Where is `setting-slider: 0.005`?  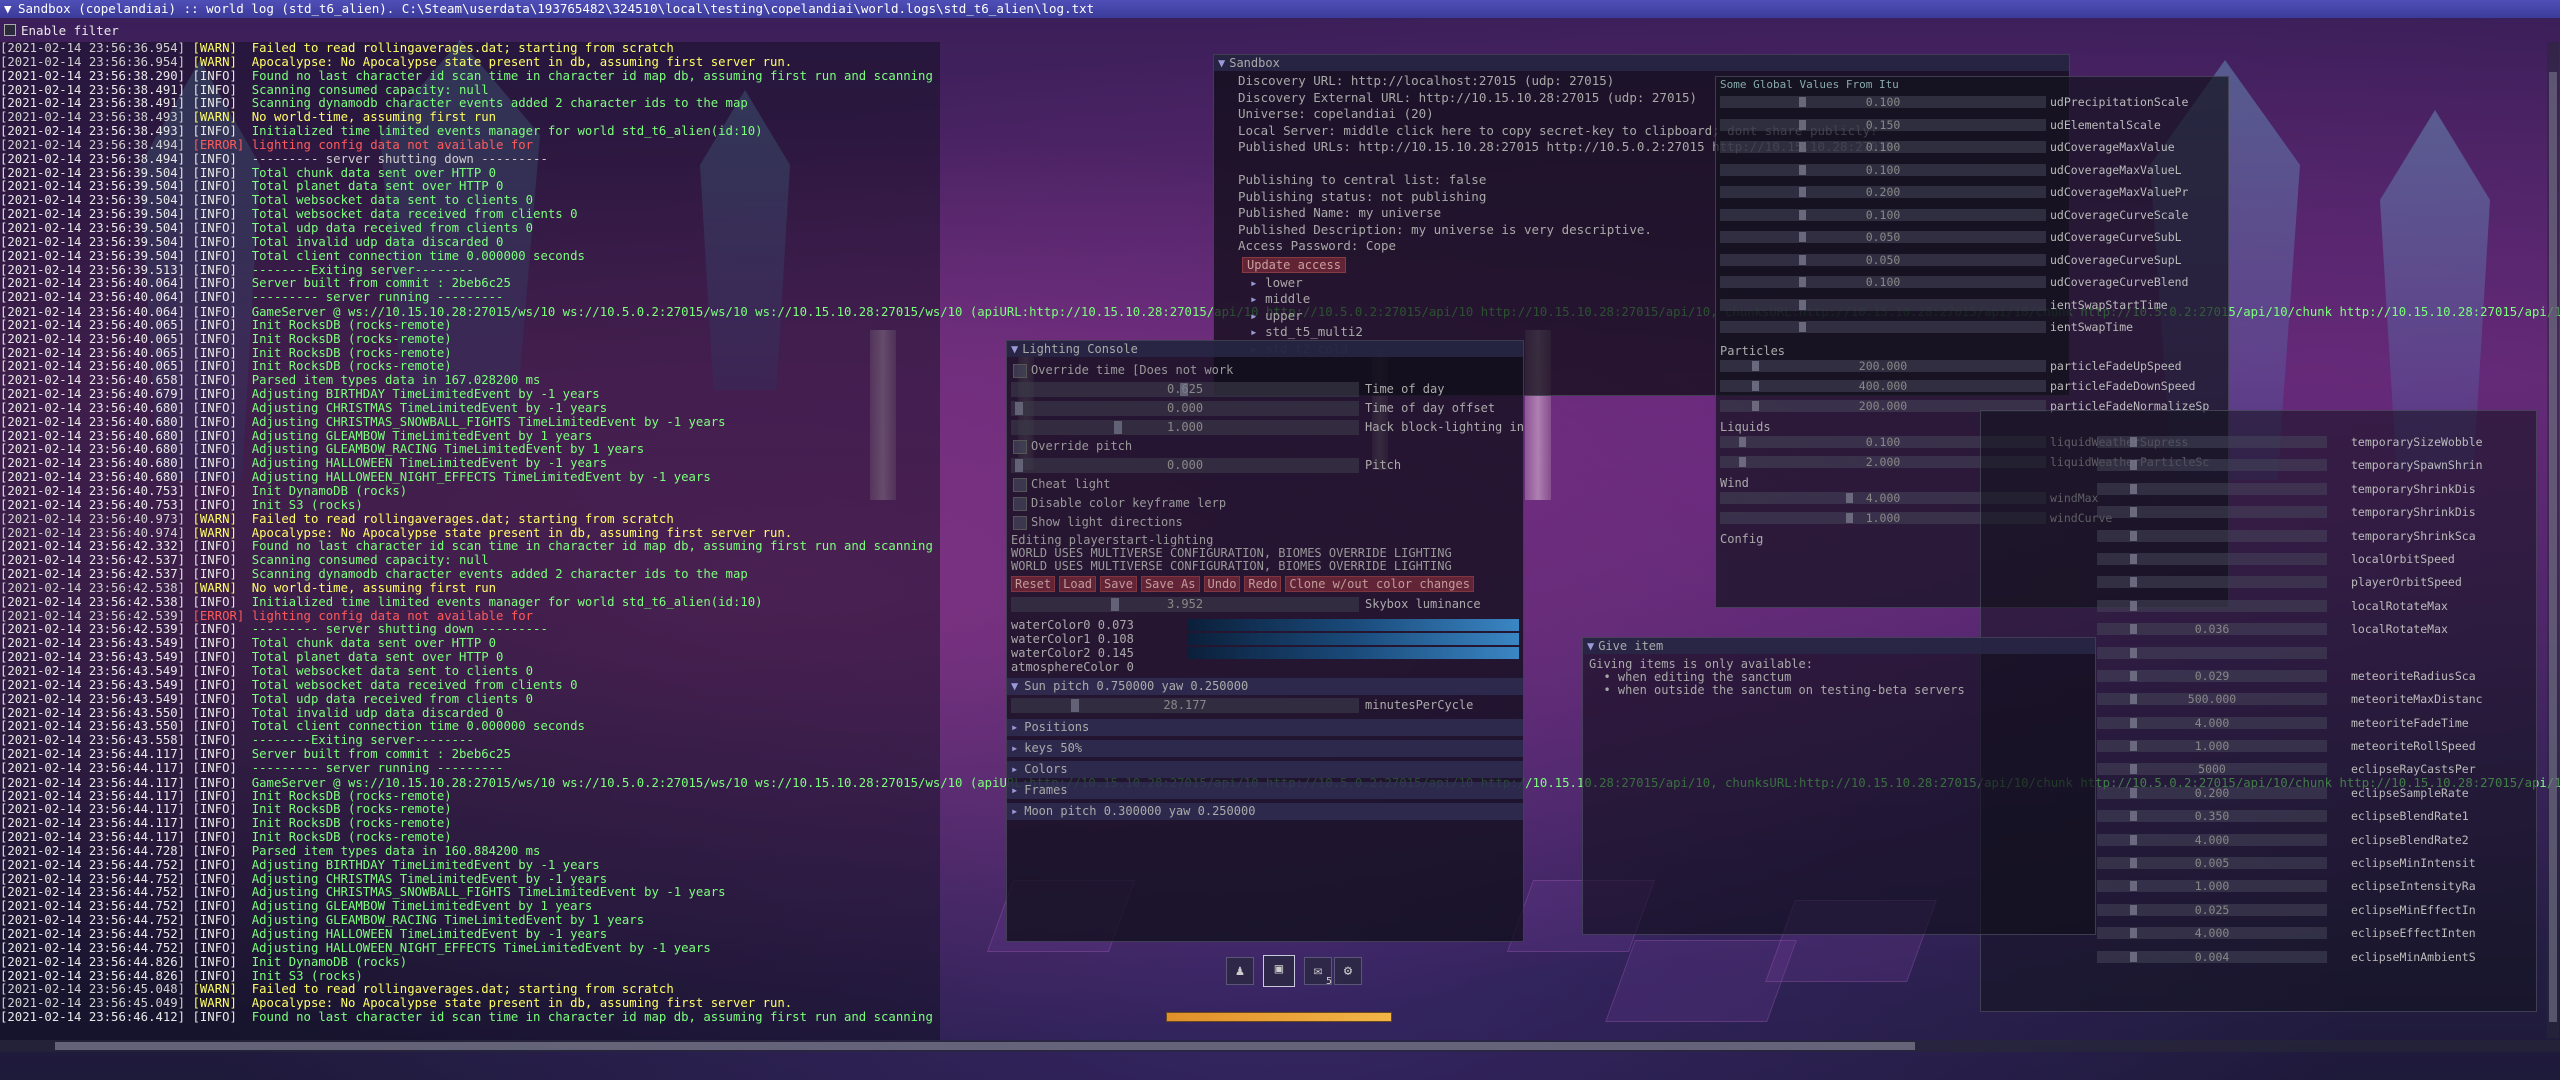 setting-slider: 0.005 is located at coordinates (2212, 863).